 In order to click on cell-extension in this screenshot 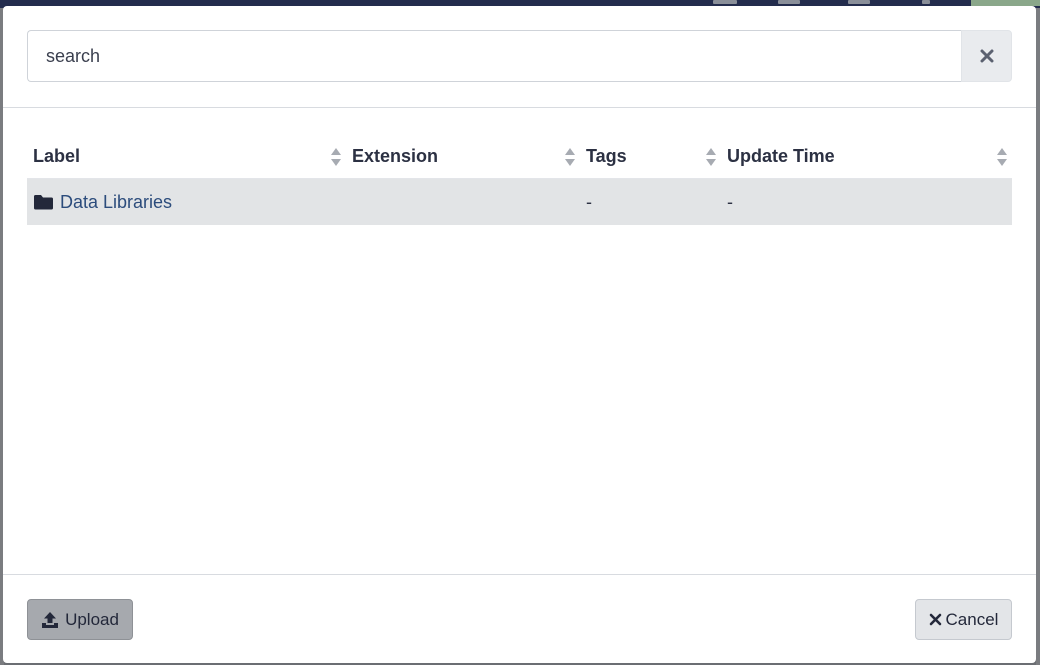, I will do `click(463, 202)`.